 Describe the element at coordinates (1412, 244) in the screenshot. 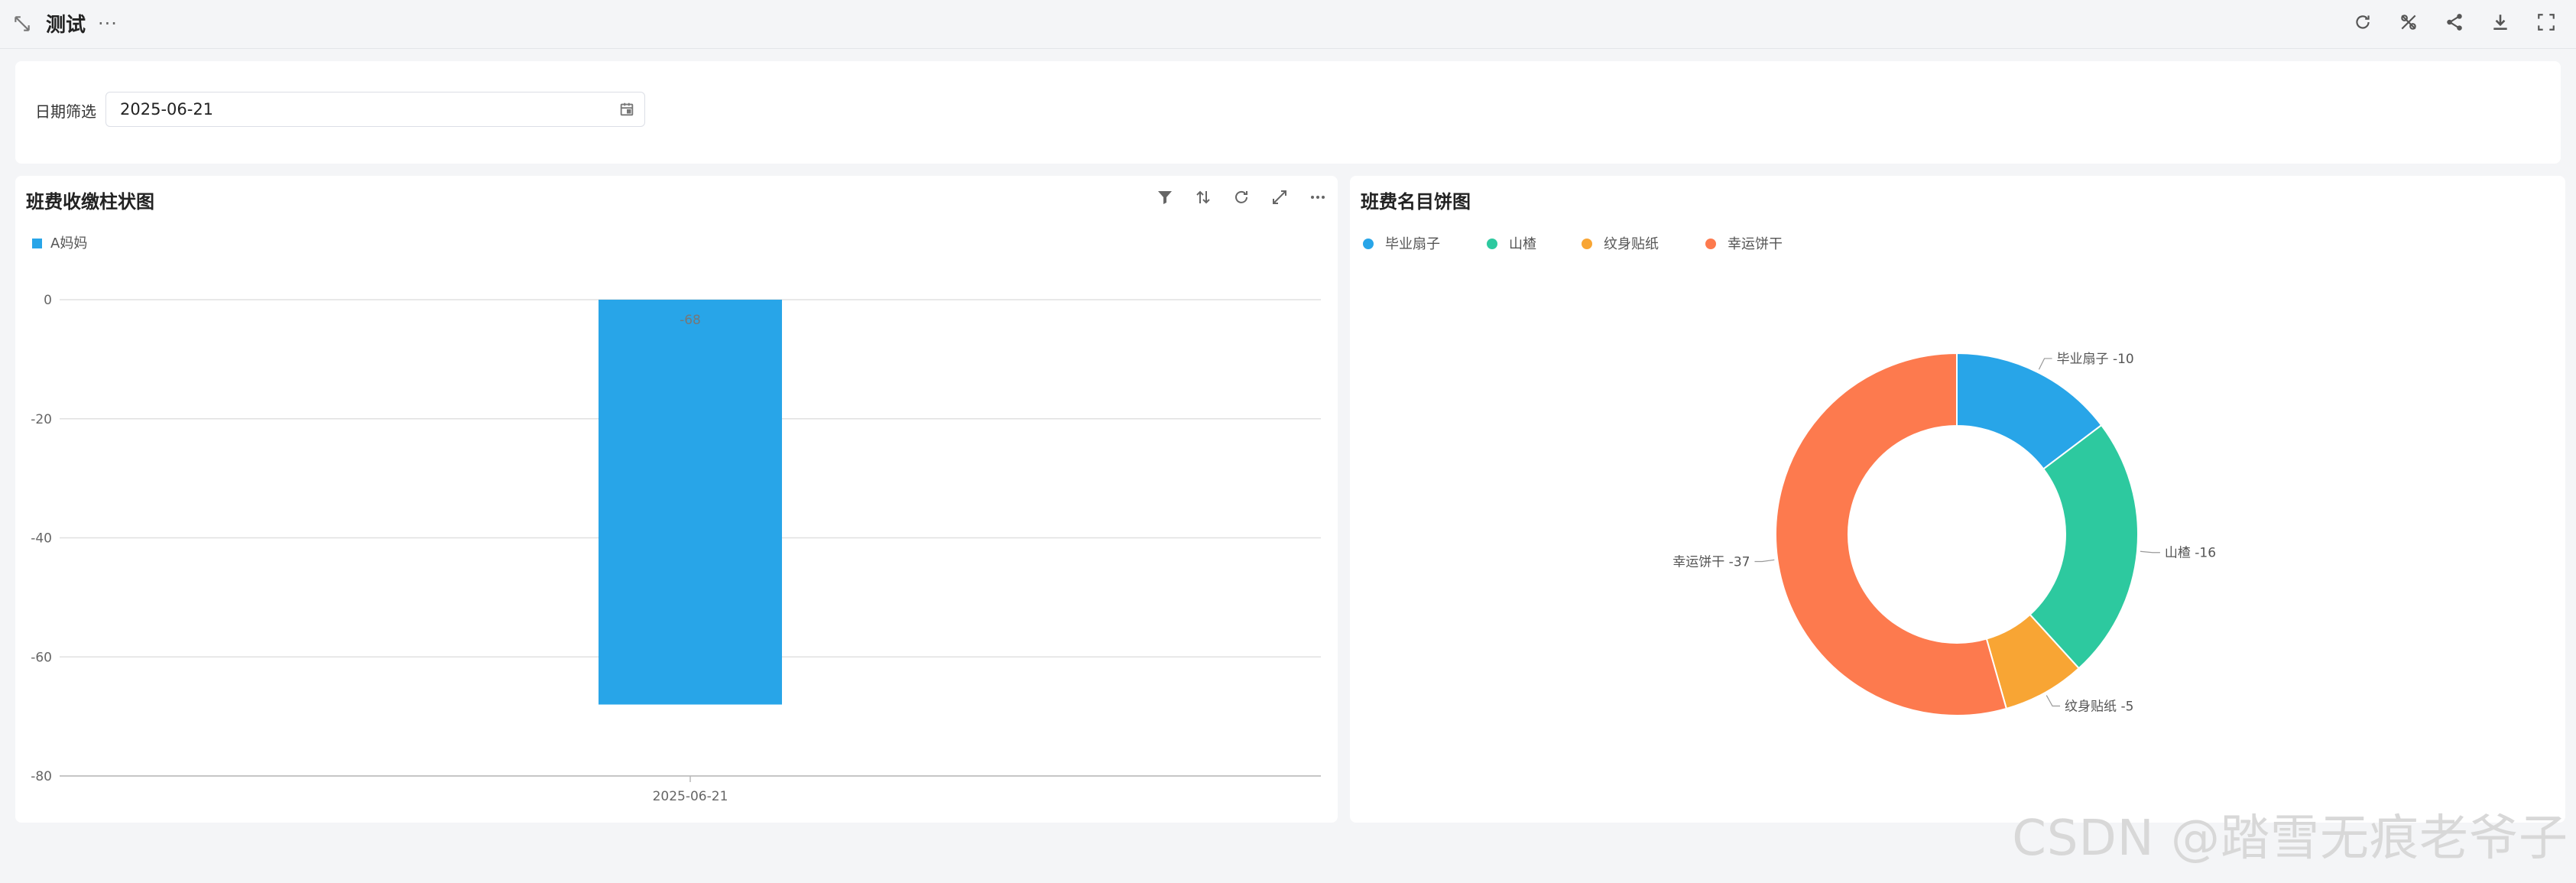

I see `legend-label: 毕业扇子` at that location.